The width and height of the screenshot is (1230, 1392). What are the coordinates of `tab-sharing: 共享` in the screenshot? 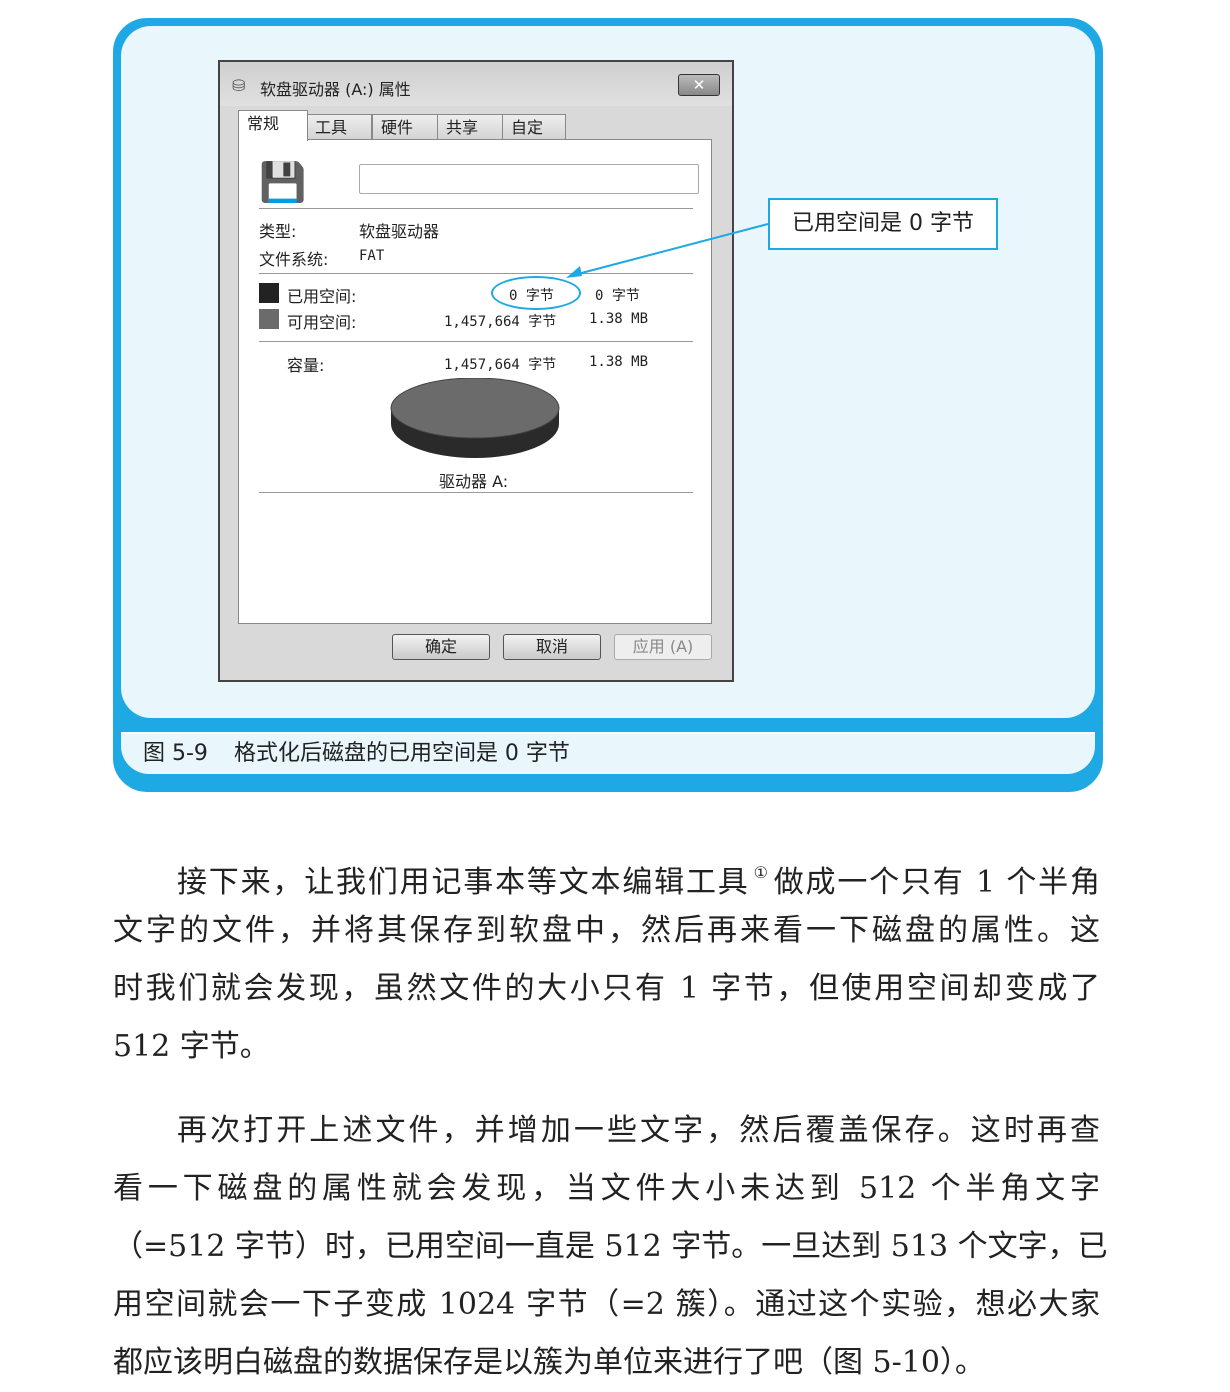 It's located at (470, 126).